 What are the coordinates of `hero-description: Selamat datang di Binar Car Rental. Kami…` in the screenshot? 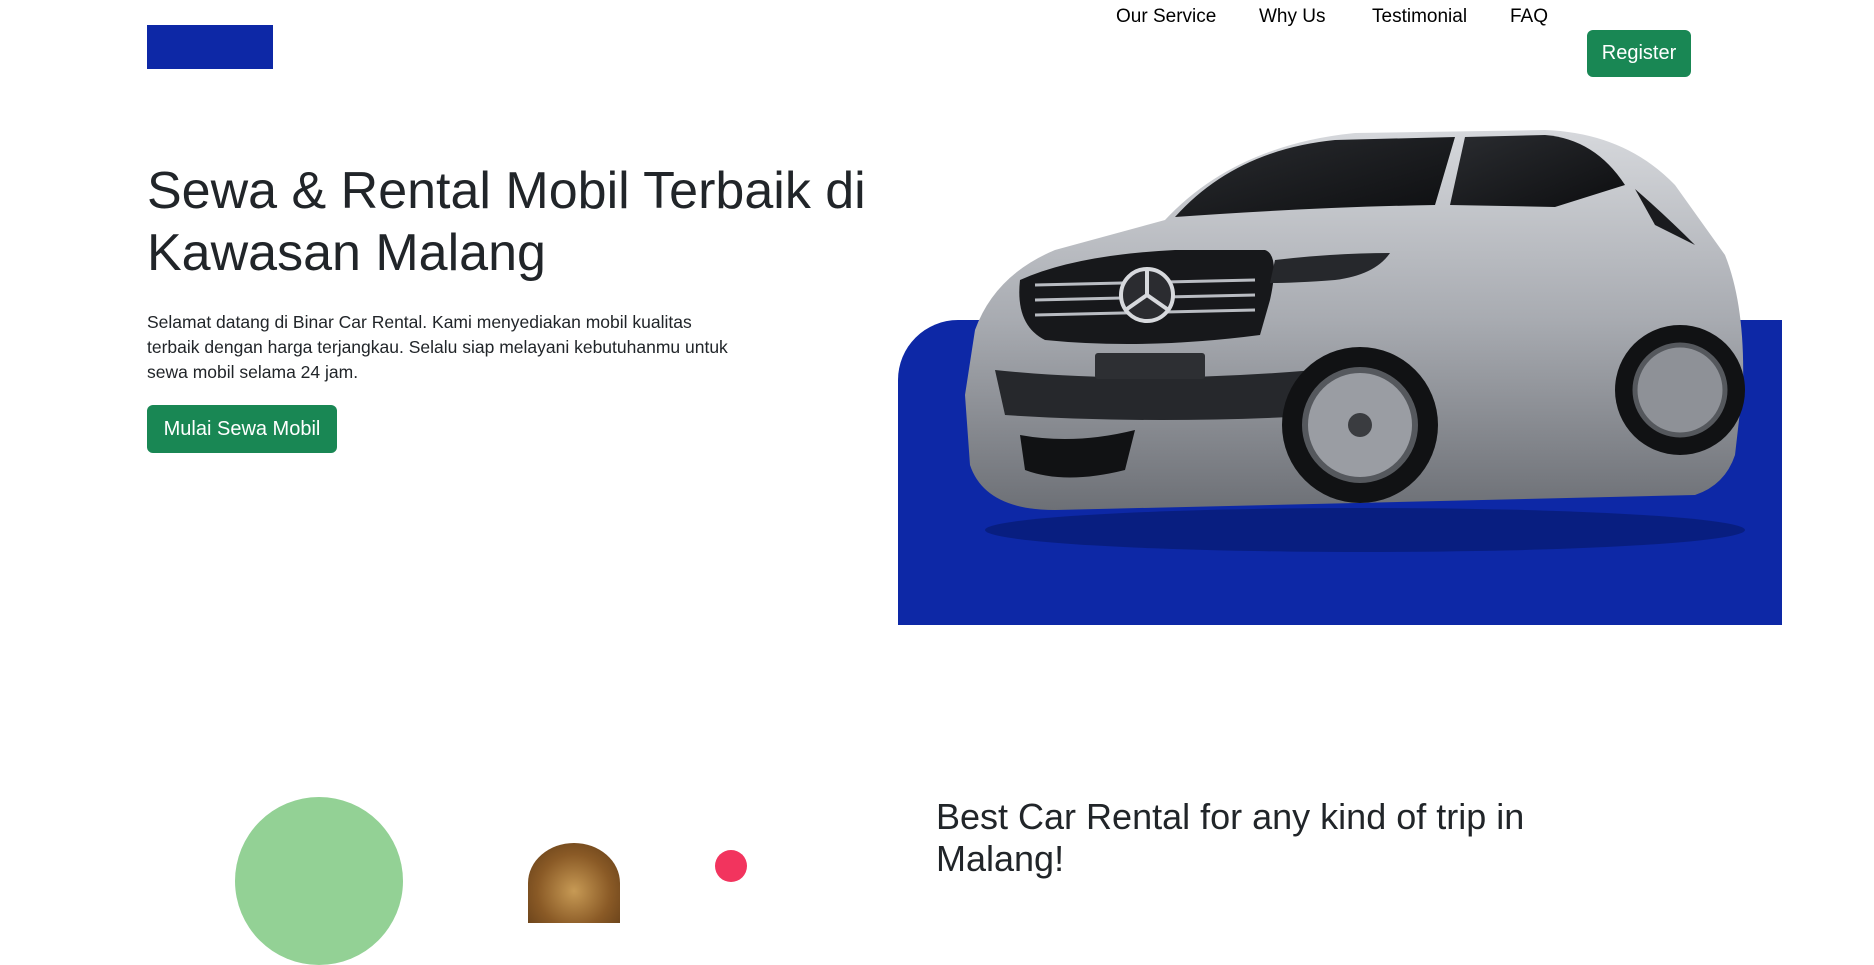 It's located at (437, 347).